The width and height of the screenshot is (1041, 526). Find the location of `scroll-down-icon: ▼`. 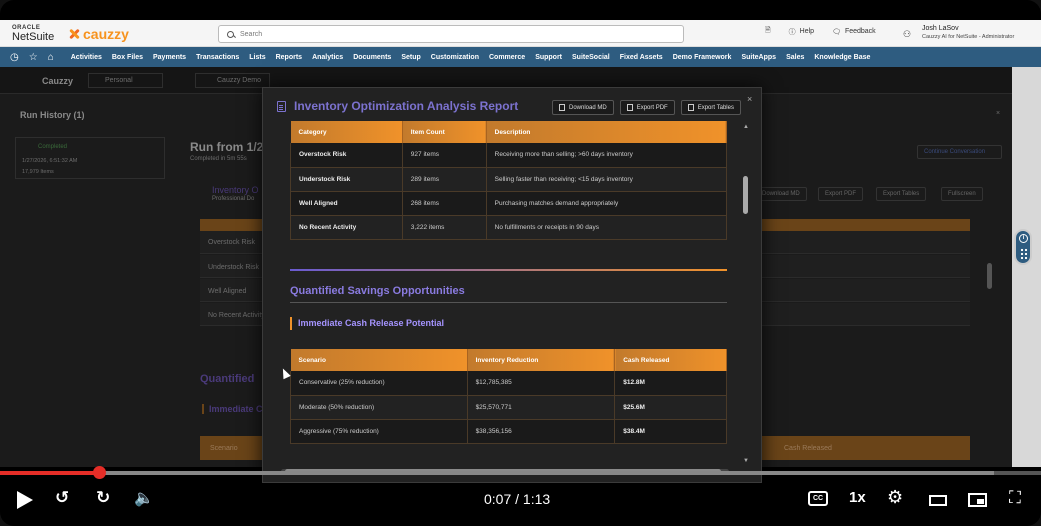

scroll-down-icon: ▼ is located at coordinates (746, 461).